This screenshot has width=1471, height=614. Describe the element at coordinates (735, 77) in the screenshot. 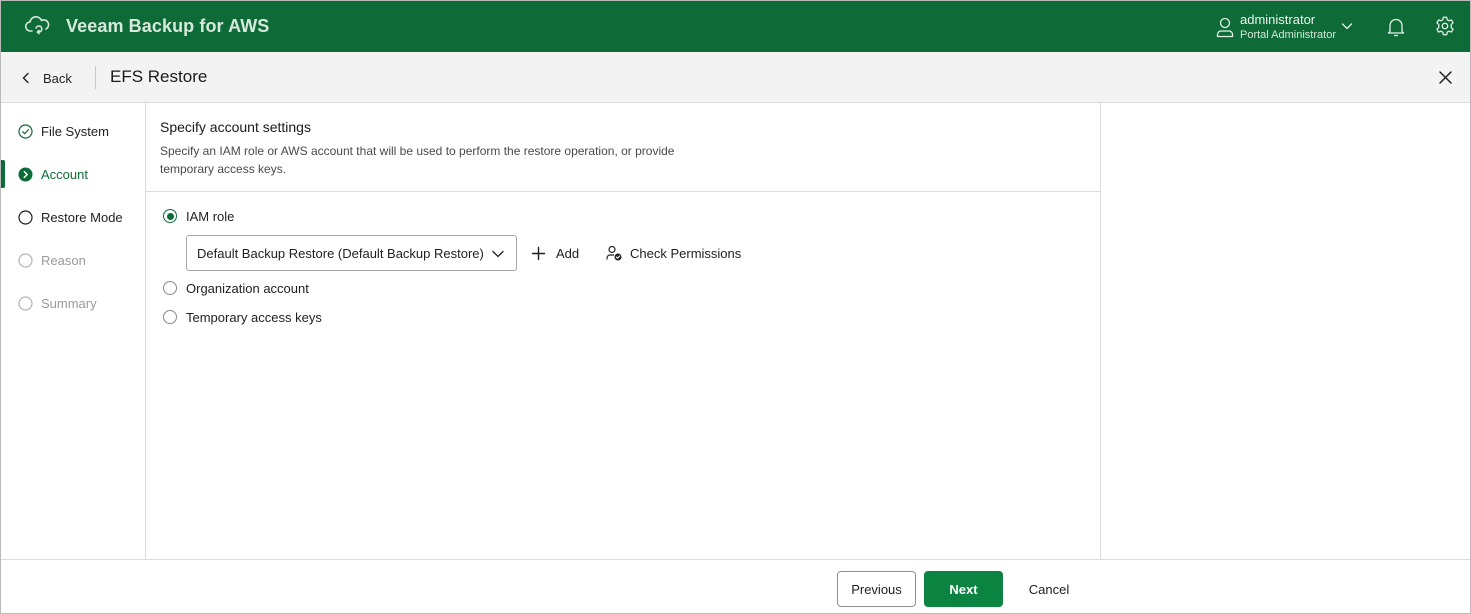

I see `wizard-title-bar: Back EFS Restore` at that location.